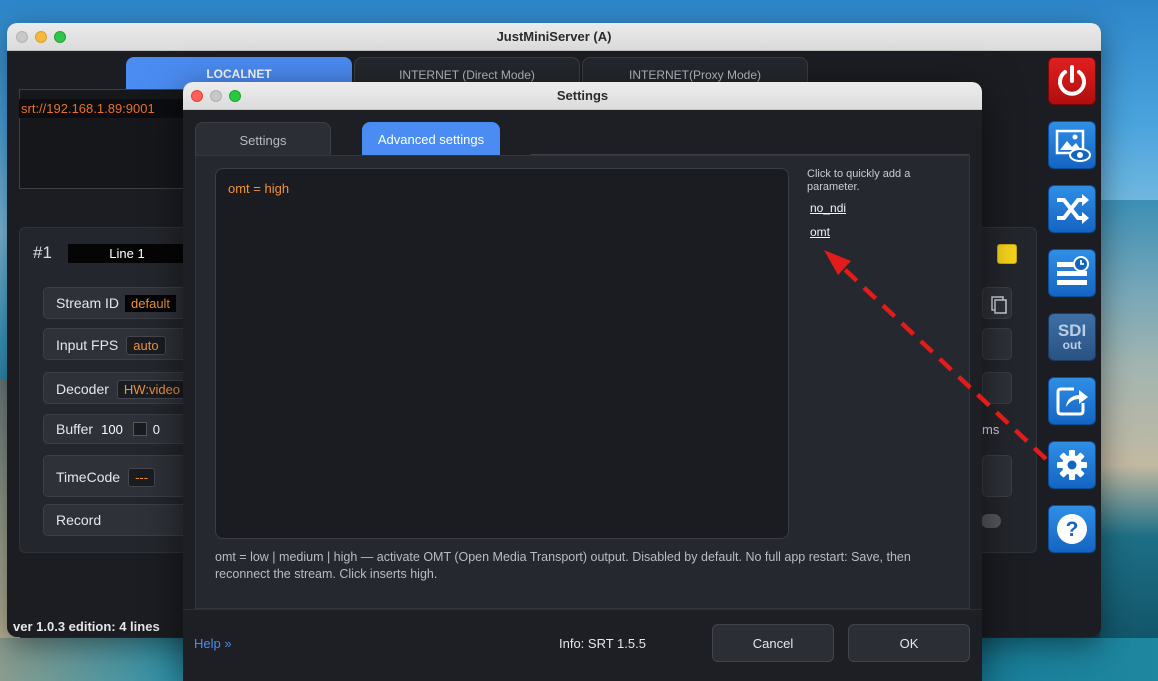 The height and width of the screenshot is (681, 1158). What do you see at coordinates (909, 643) in the screenshot?
I see `ok-button: OK` at bounding box center [909, 643].